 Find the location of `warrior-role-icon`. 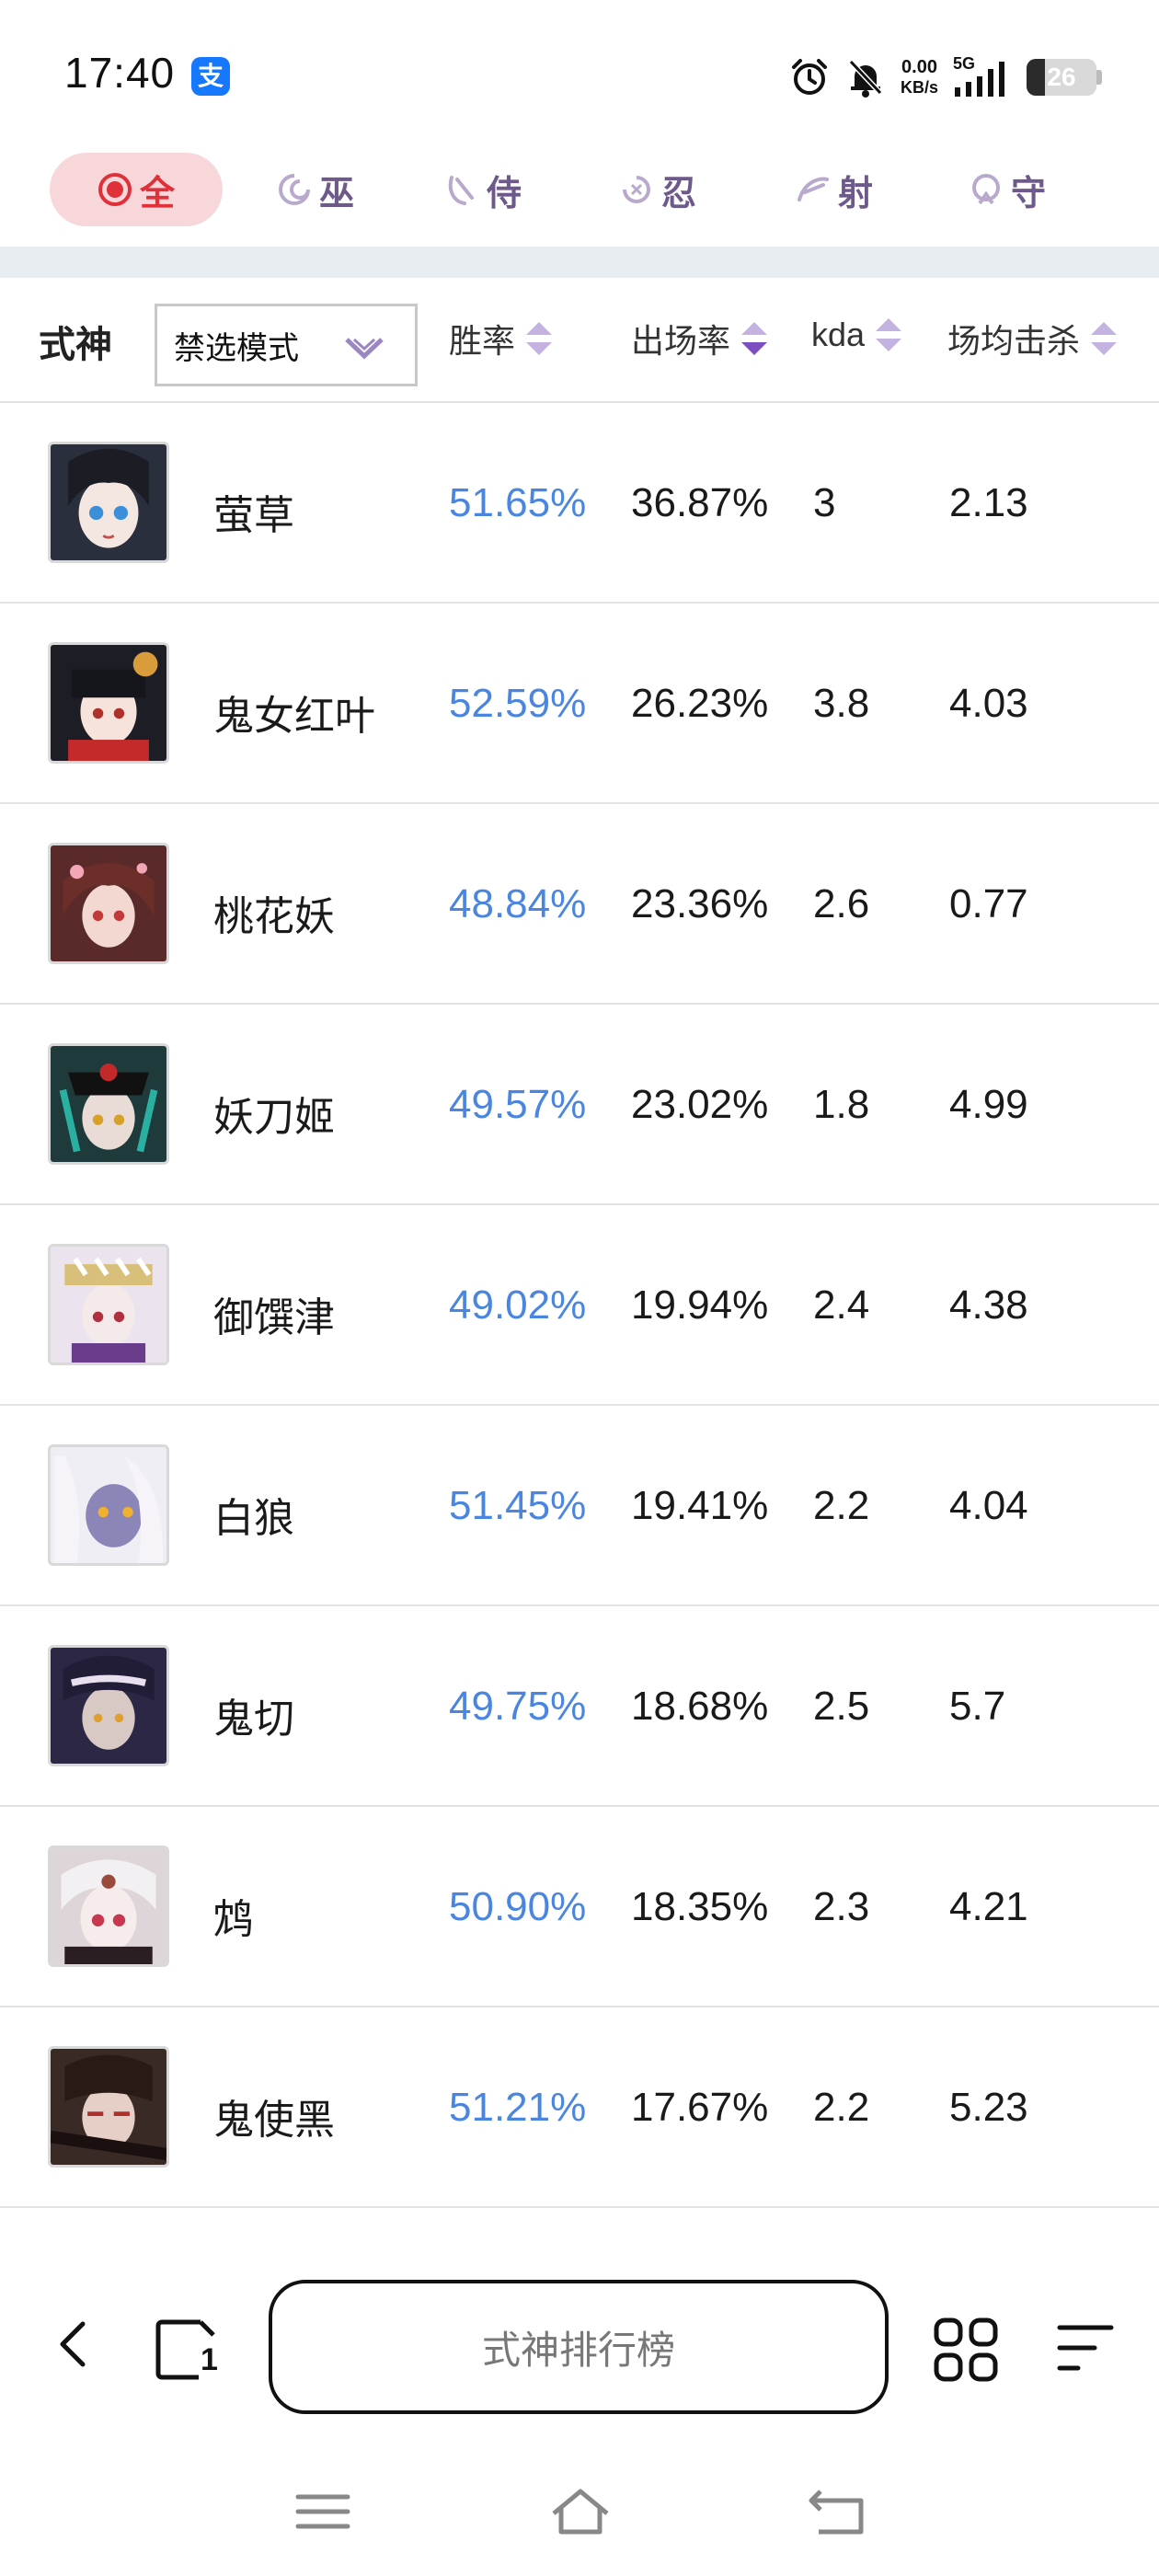

warrior-role-icon is located at coordinates (461, 190).